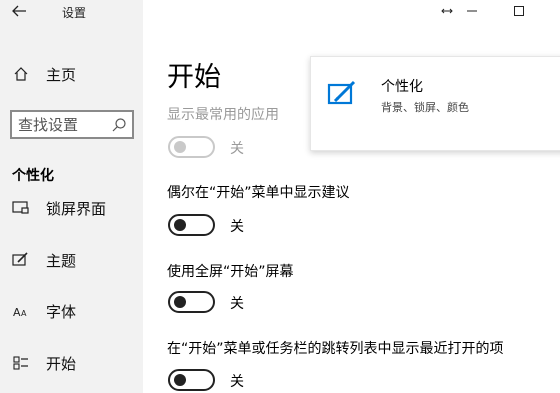  What do you see at coordinates (194, 77) in the screenshot?
I see `page-title: 开始` at bounding box center [194, 77].